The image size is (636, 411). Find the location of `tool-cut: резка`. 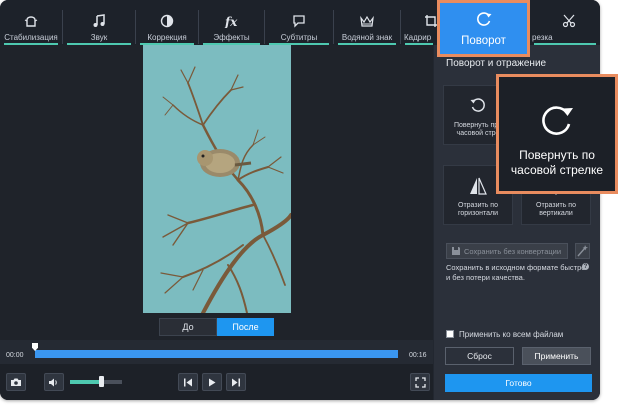

tool-cut: резка is located at coordinates (565, 22).